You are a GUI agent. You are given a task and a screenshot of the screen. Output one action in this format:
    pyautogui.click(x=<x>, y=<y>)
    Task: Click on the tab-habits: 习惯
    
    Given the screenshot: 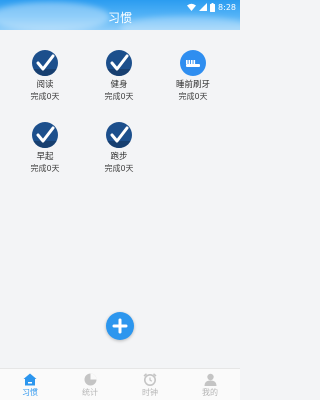 What is the action you would take?
    pyautogui.click(x=30, y=384)
    